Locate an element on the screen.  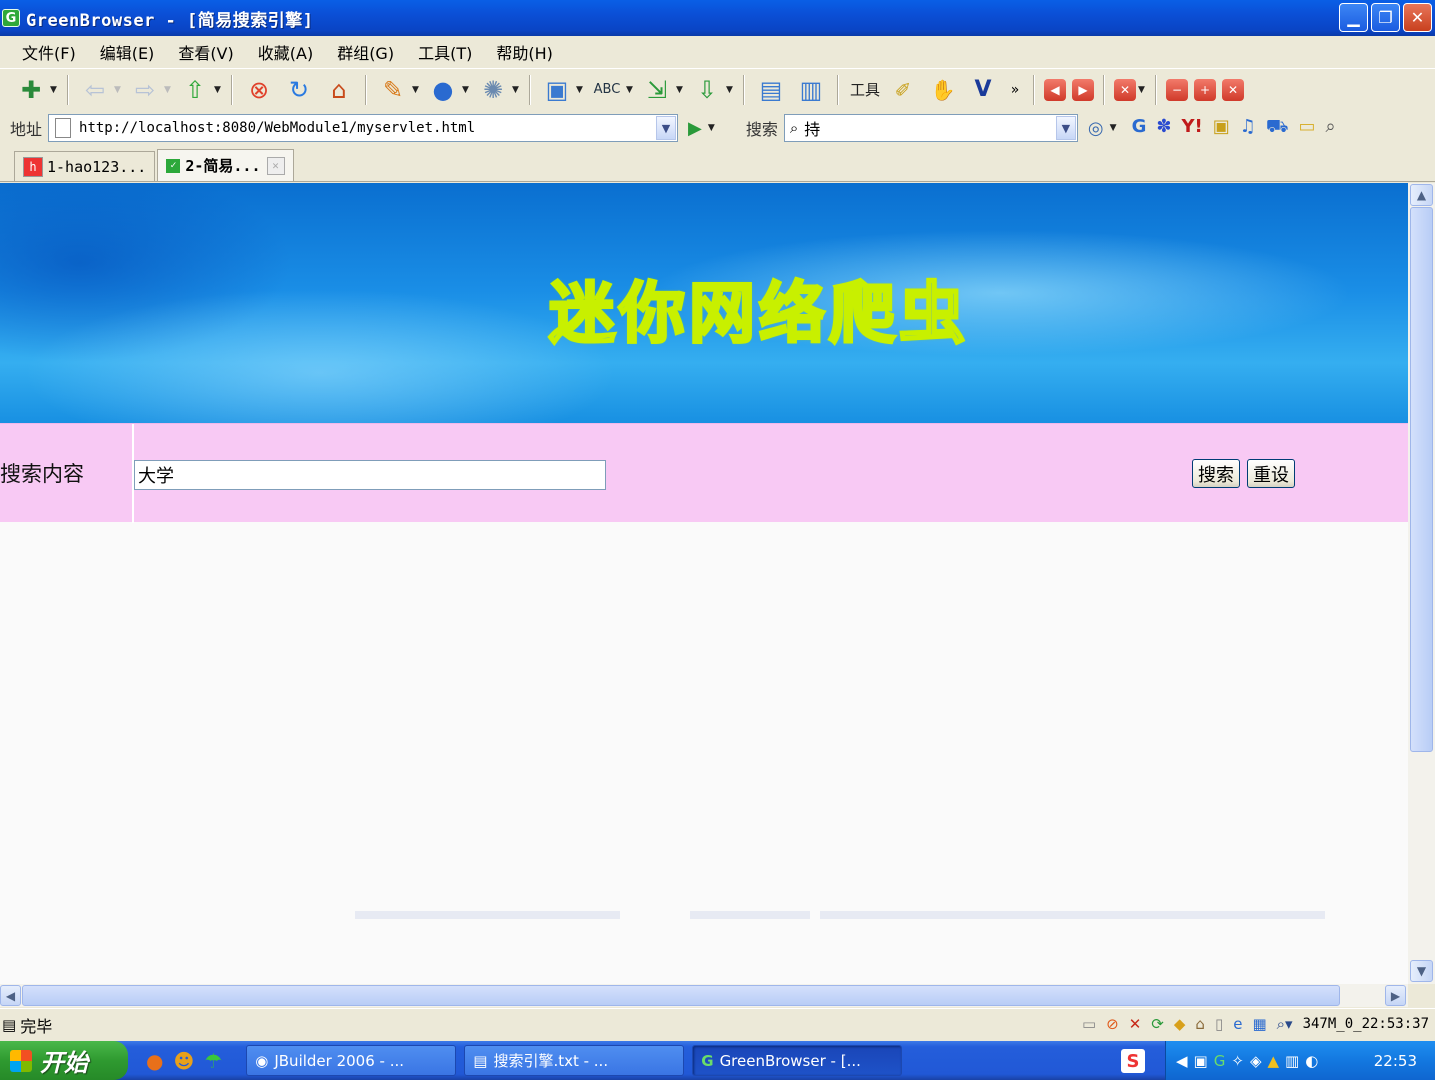
tray-network-icon: ▥ is located at coordinates (1292, 1061).